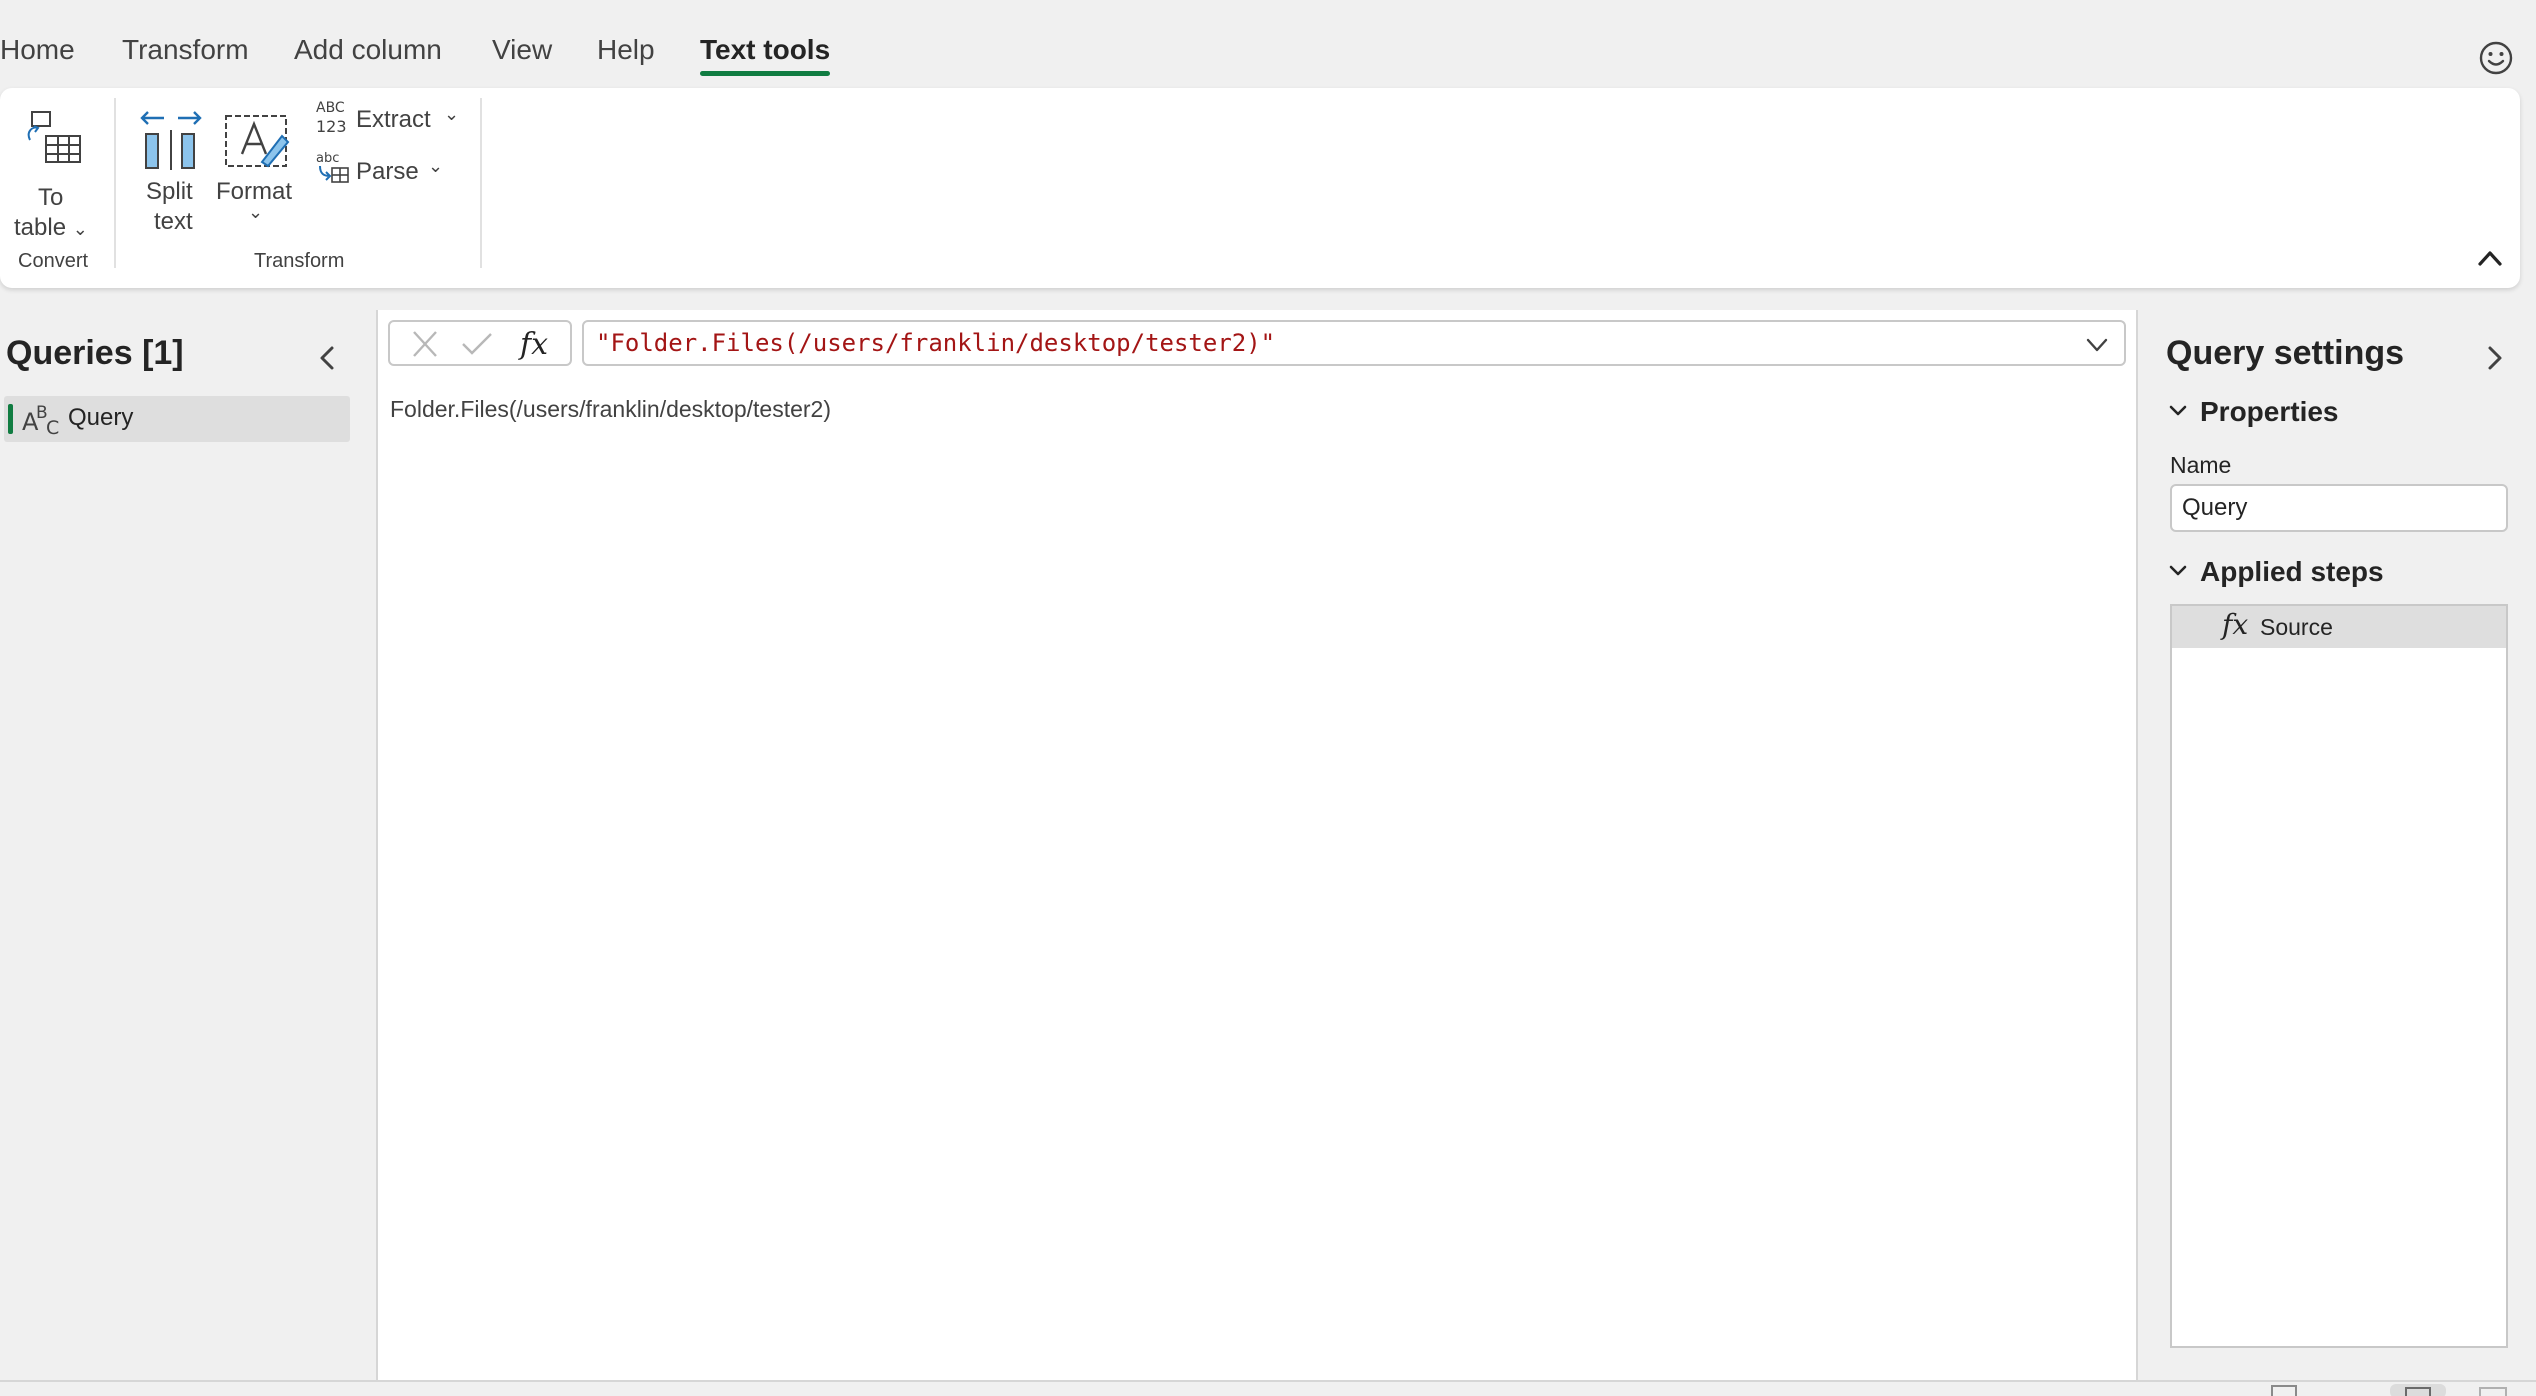 This screenshot has height=1396, width=2536. What do you see at coordinates (54, 137) in the screenshot?
I see `to-table-icon` at bounding box center [54, 137].